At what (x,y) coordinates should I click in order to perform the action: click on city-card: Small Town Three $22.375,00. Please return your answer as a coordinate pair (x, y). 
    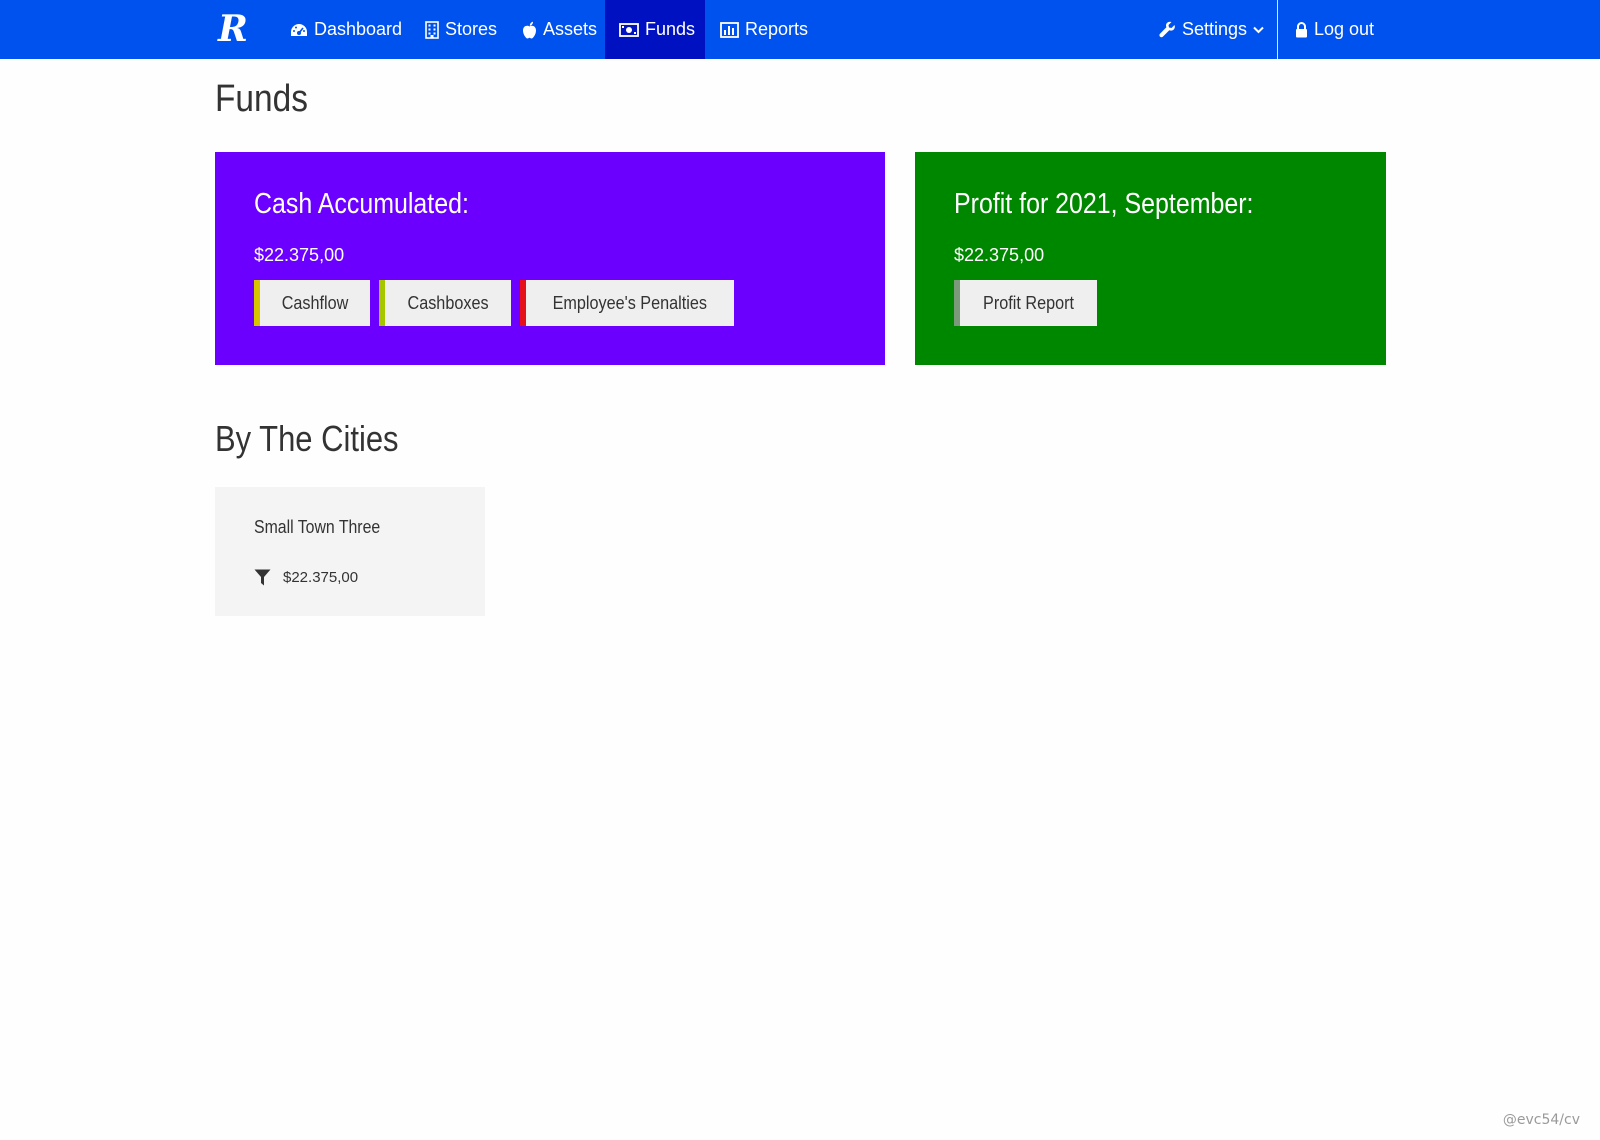
    Looking at the image, I should click on (350, 551).